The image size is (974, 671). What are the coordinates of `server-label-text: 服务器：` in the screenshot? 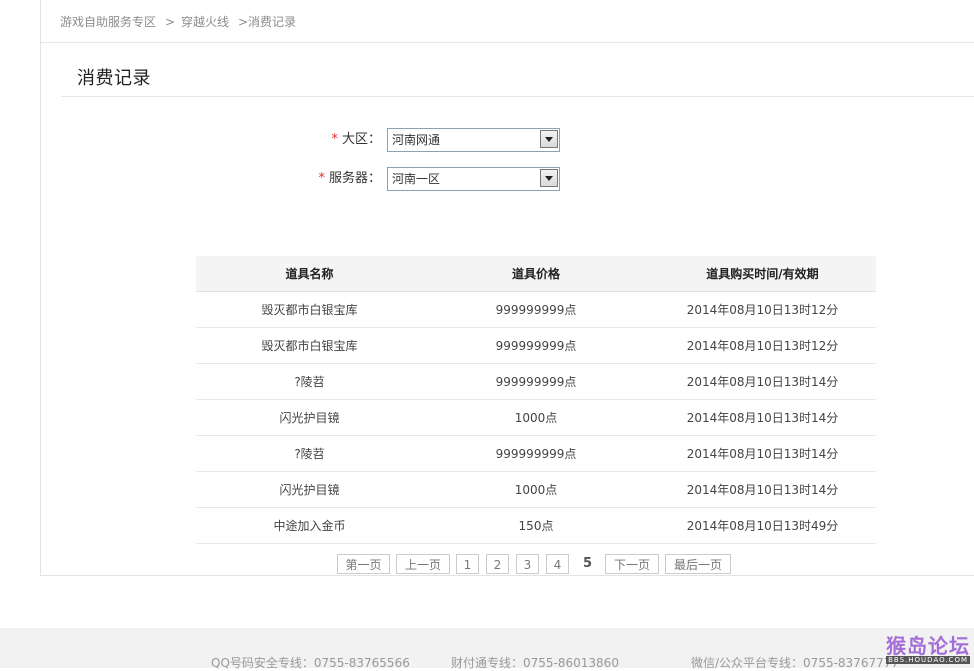 It's located at (354, 178).